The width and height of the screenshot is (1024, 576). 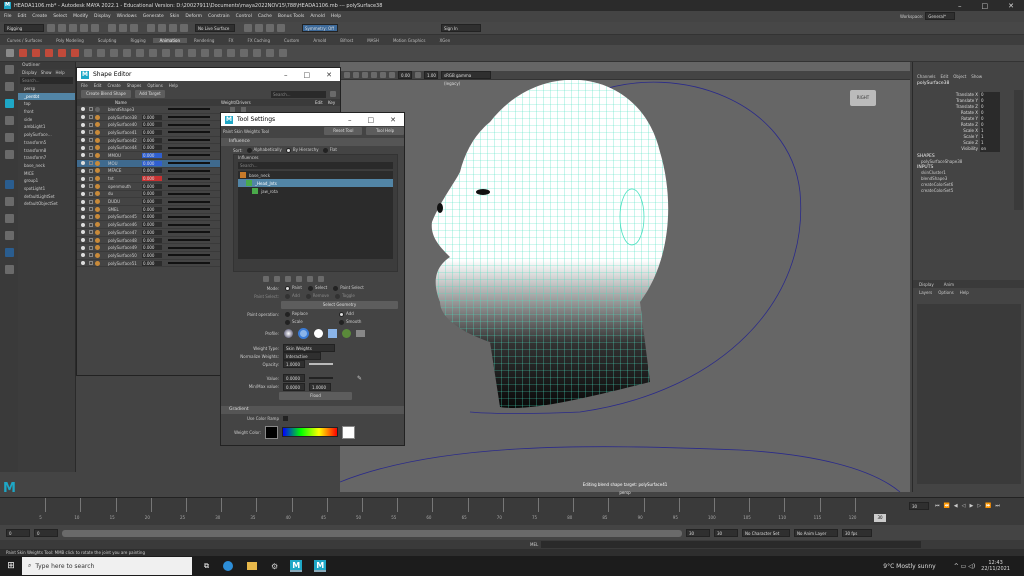 I want to click on outliner-item: MICE, so click(x=46, y=174).